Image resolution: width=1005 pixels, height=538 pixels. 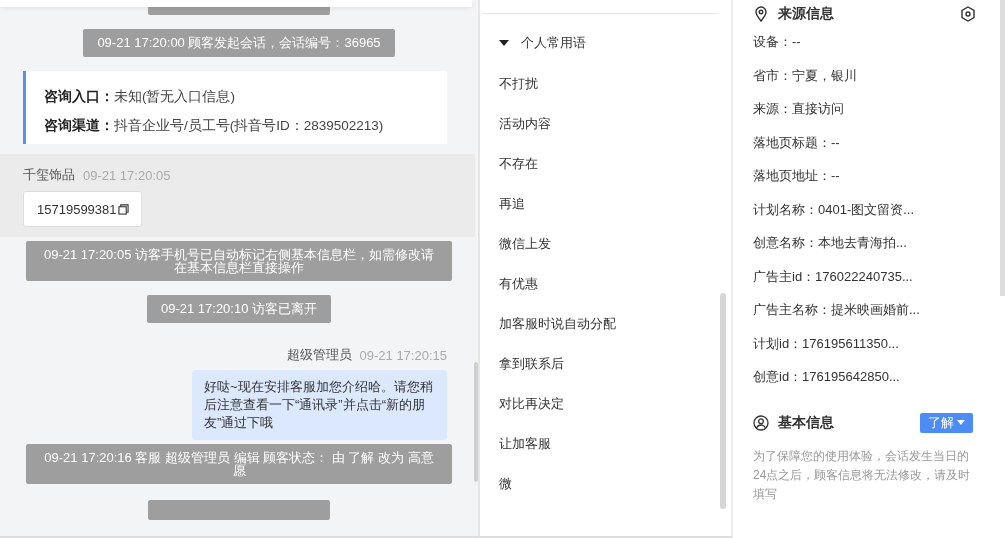 What do you see at coordinates (796, 185) in the screenshot?
I see `info-field: 落地页地址：--` at bounding box center [796, 185].